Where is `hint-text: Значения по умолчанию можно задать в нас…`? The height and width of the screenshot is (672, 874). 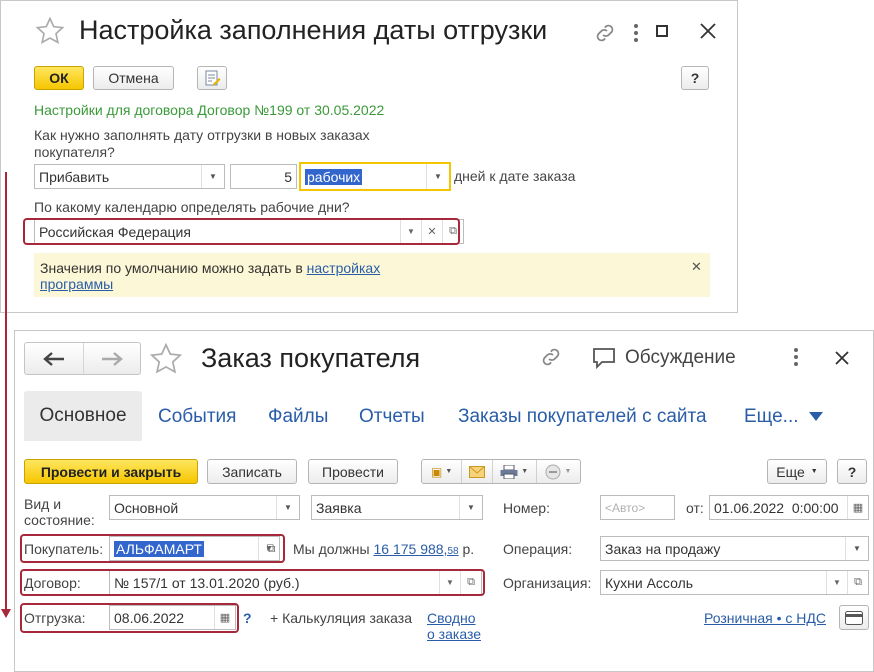 hint-text: Значения по умолчанию можно задать в нас… is located at coordinates (240, 276).